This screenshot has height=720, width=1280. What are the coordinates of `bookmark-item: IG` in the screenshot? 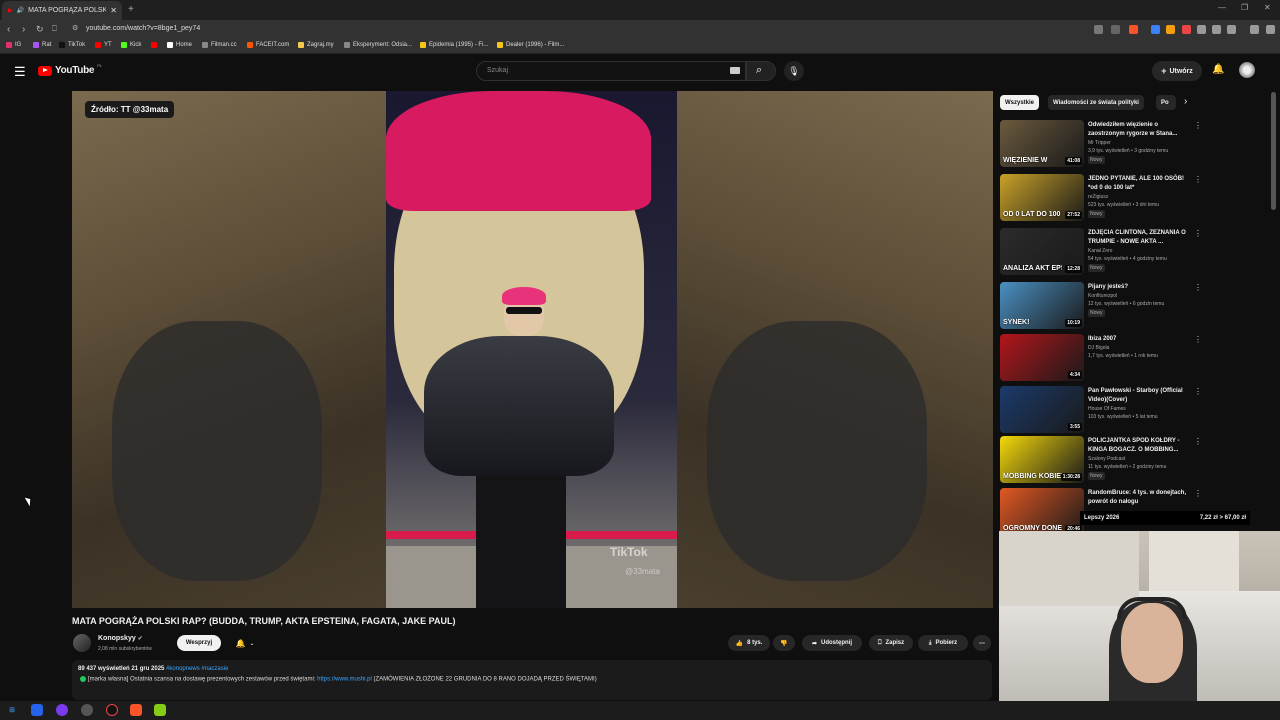 It's located at (13, 45).